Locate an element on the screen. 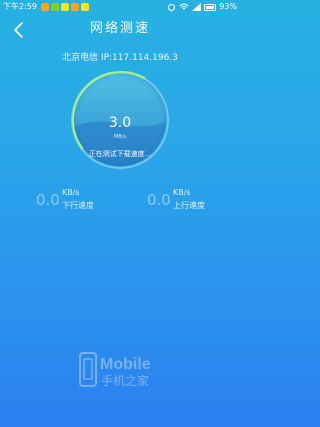 Image resolution: width=320 pixels, height=427 pixels. upload-speed-unit: KB/s is located at coordinates (182, 192).